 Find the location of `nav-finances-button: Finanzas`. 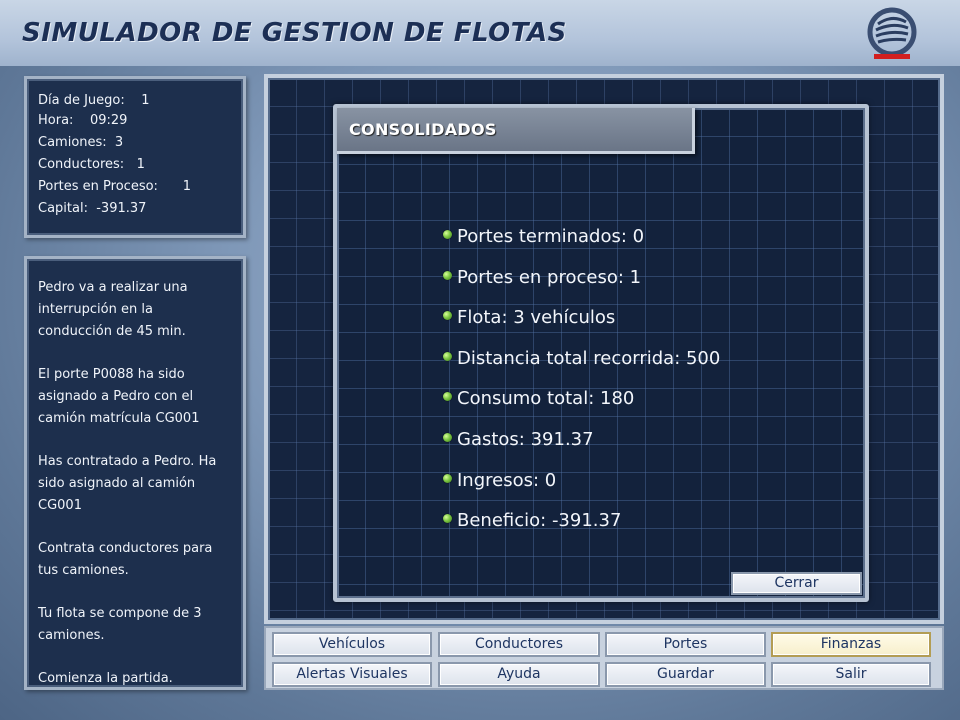

nav-finances-button: Finanzas is located at coordinates (851, 644).